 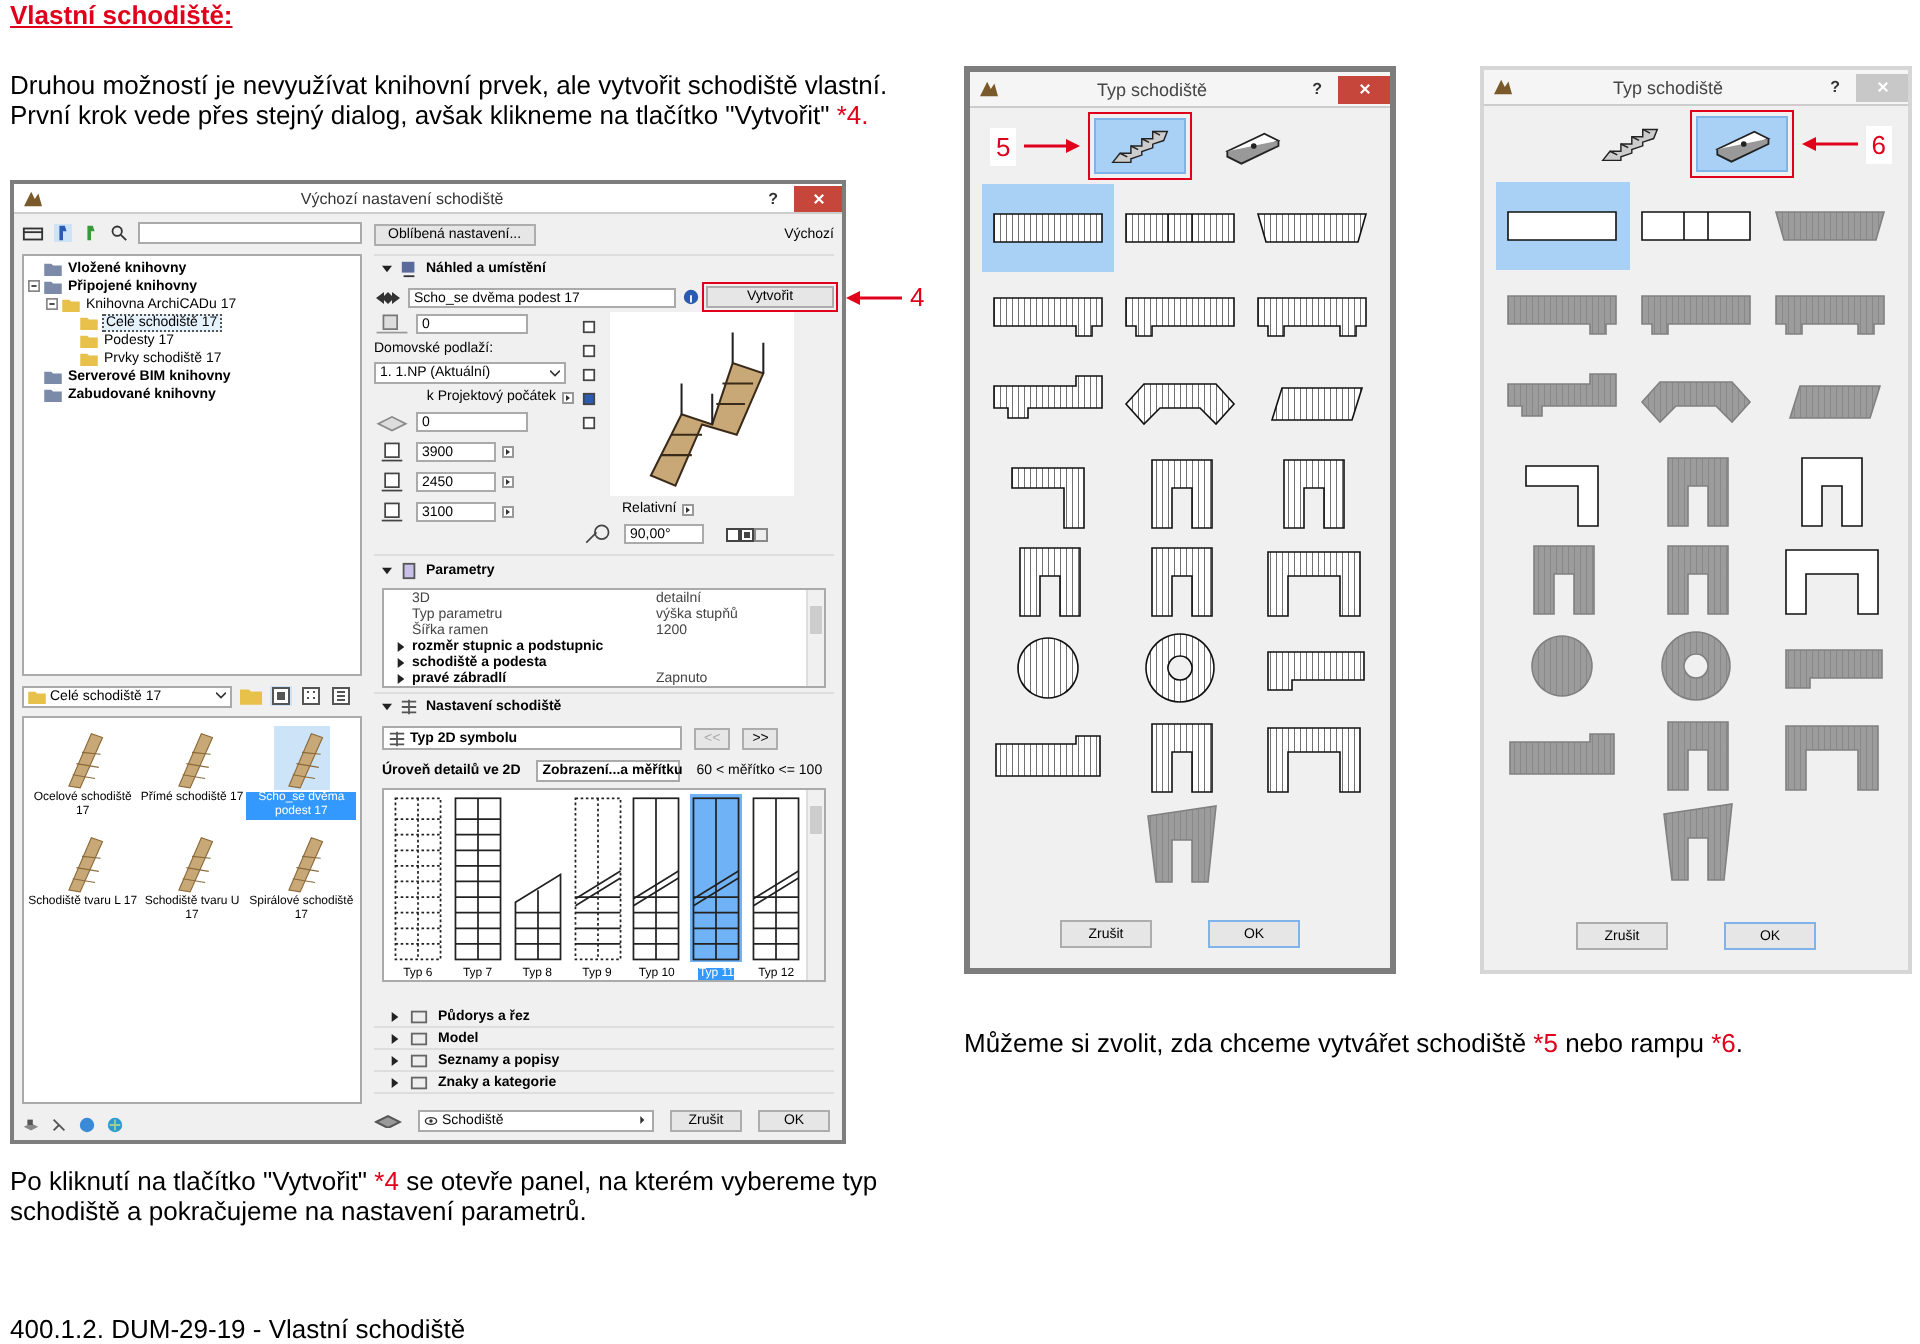 What do you see at coordinates (1878, 144) in the screenshot?
I see `callout-number: 6` at bounding box center [1878, 144].